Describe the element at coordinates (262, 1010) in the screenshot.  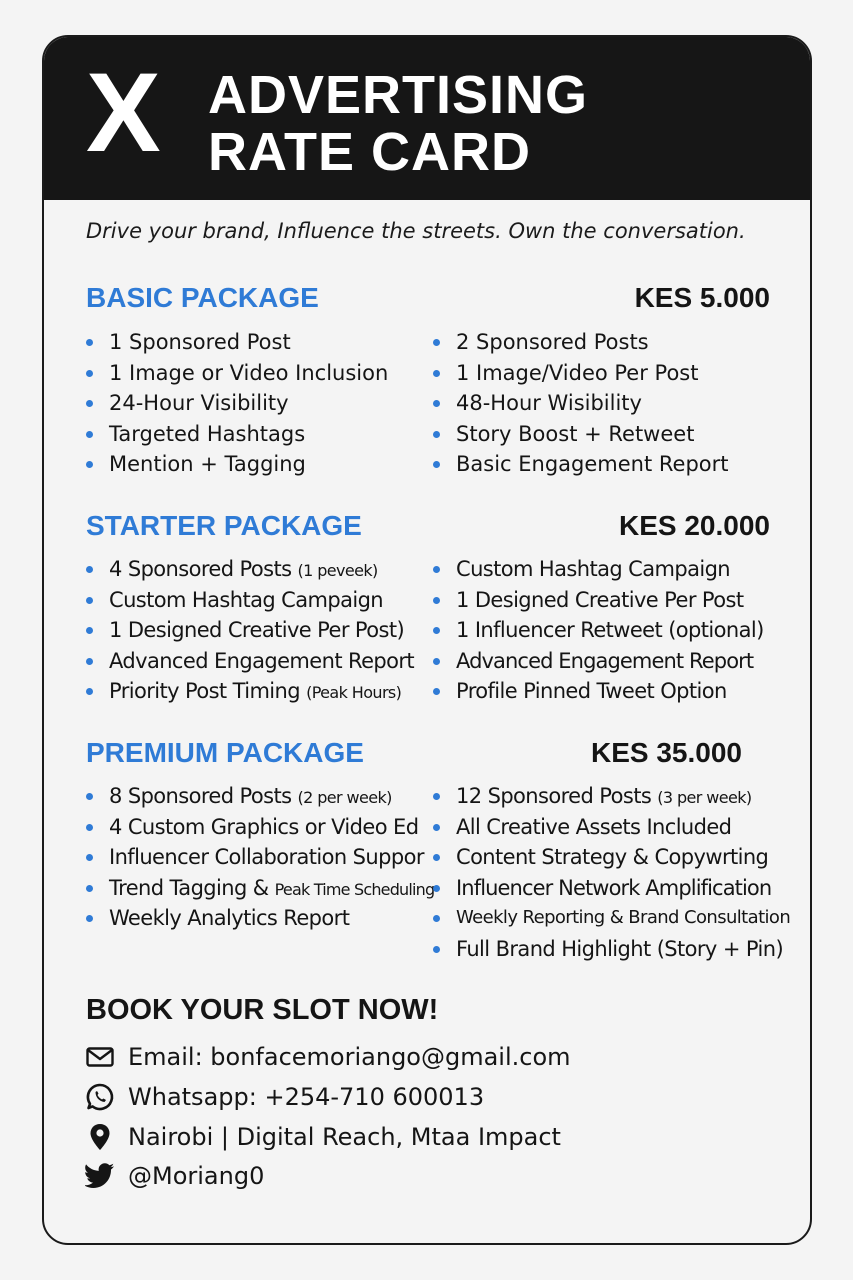
I see `book-slot-heading: BOOK YOUR SLOT NOW!` at that location.